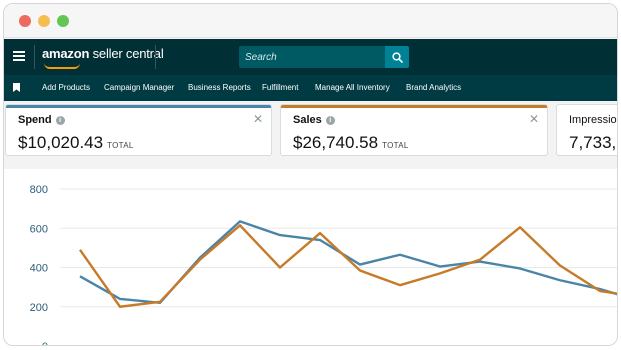 This screenshot has height=350, width=621. I want to click on metric-card-sales: Sales i ✕ $26,740.58 TOTAL, so click(414, 130).